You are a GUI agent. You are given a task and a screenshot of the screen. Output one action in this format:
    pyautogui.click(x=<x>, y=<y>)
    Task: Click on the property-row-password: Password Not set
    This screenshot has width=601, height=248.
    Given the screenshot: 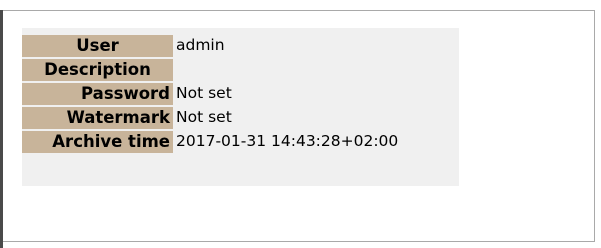 What is the action you would take?
    pyautogui.click(x=240, y=93)
    